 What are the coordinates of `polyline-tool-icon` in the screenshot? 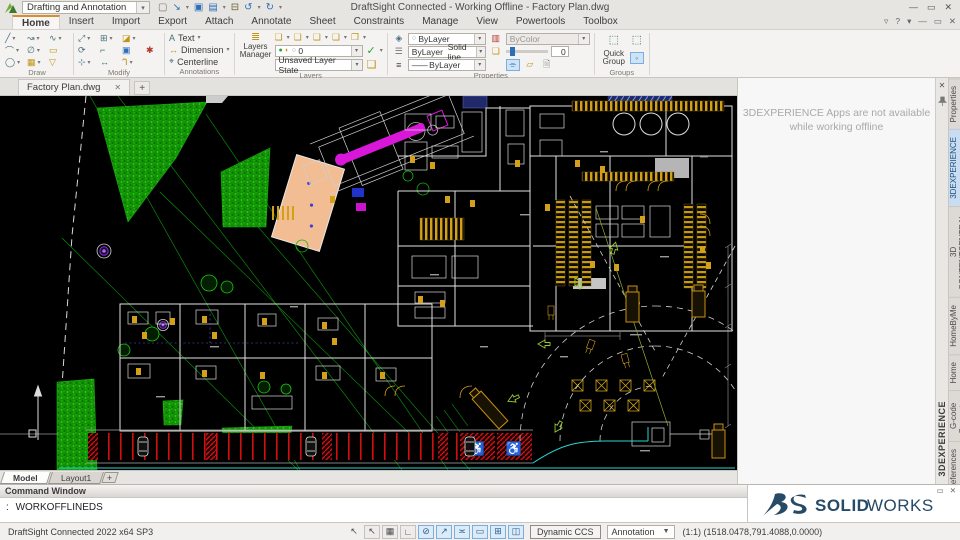 It's located at (9, 50).